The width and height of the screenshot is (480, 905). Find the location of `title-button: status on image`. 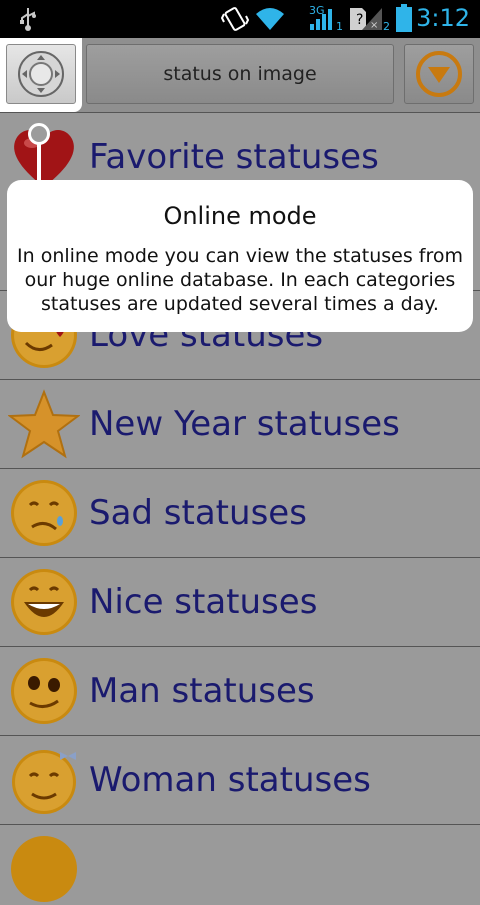

title-button: status on image is located at coordinates (240, 74).